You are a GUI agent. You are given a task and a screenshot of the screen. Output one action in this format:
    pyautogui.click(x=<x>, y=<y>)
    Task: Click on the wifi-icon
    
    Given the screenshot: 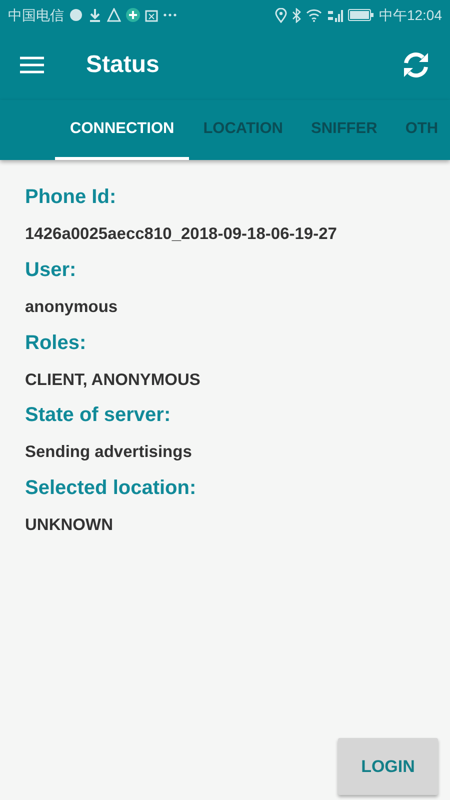 What is the action you would take?
    pyautogui.click(x=314, y=15)
    